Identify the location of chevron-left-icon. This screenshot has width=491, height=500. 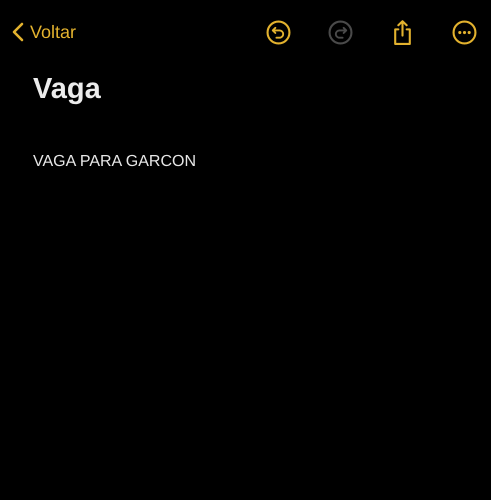
(18, 32).